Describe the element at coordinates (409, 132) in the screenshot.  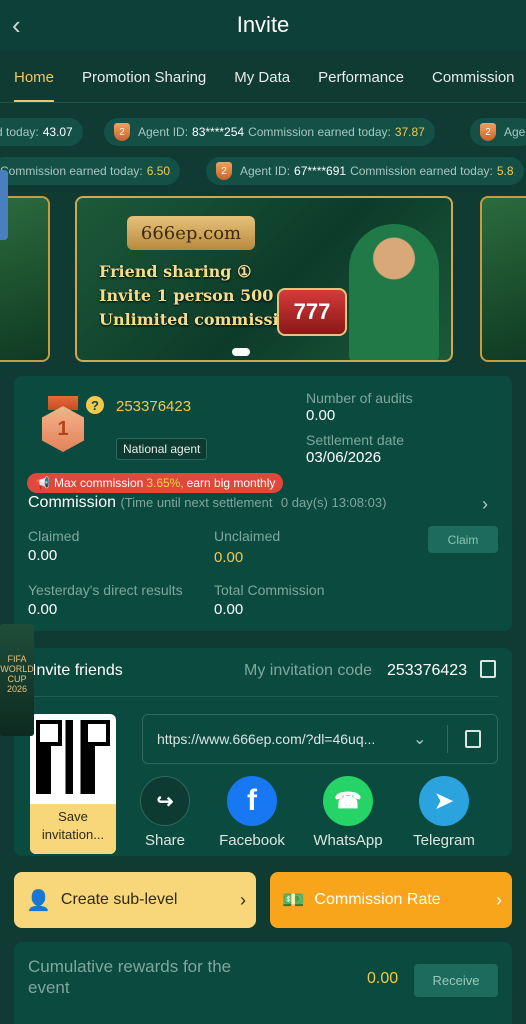
I see `ticker-value: 37.87` at that location.